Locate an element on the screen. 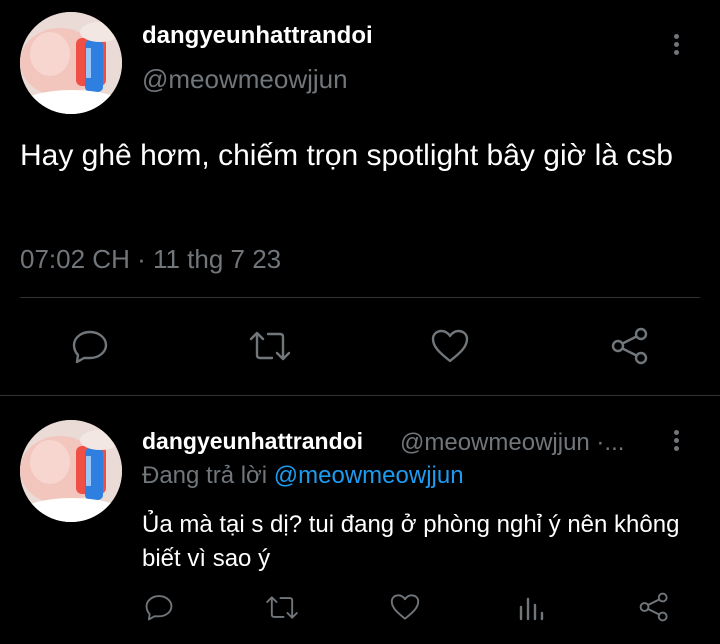  tweet-date: 11 thg 7 23 is located at coordinates (217, 259).